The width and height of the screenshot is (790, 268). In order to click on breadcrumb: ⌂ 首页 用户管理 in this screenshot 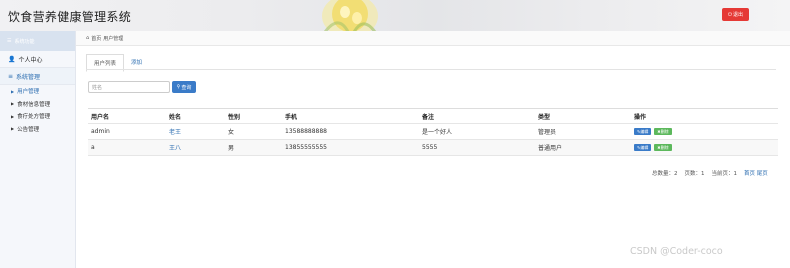, I will do `click(433, 38)`.